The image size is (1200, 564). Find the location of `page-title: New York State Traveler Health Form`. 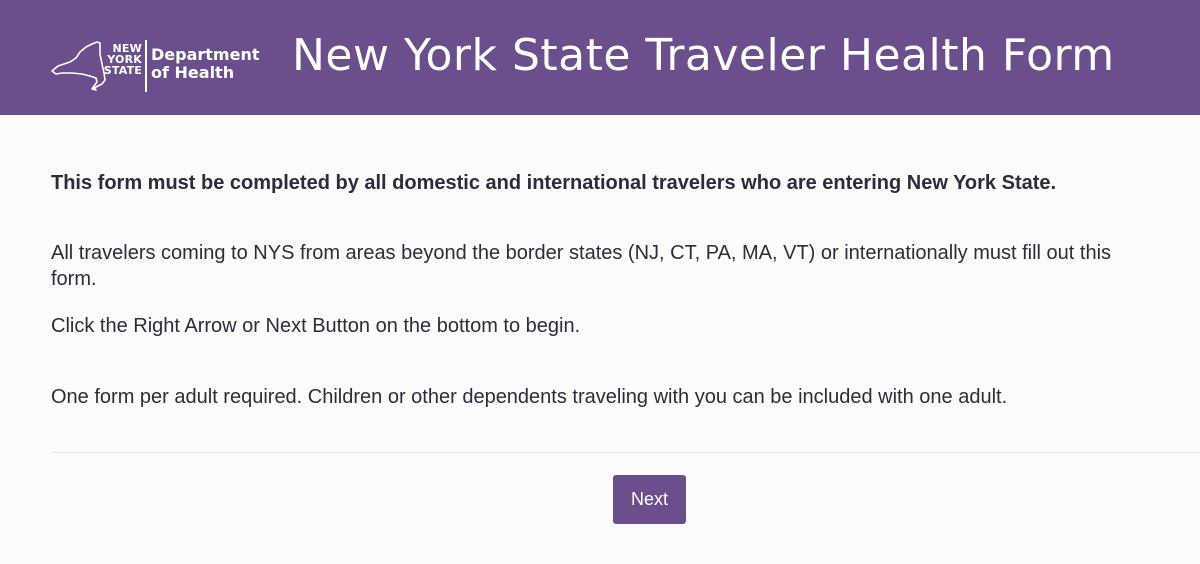

page-title: New York State Traveler Health Form is located at coordinates (703, 55).